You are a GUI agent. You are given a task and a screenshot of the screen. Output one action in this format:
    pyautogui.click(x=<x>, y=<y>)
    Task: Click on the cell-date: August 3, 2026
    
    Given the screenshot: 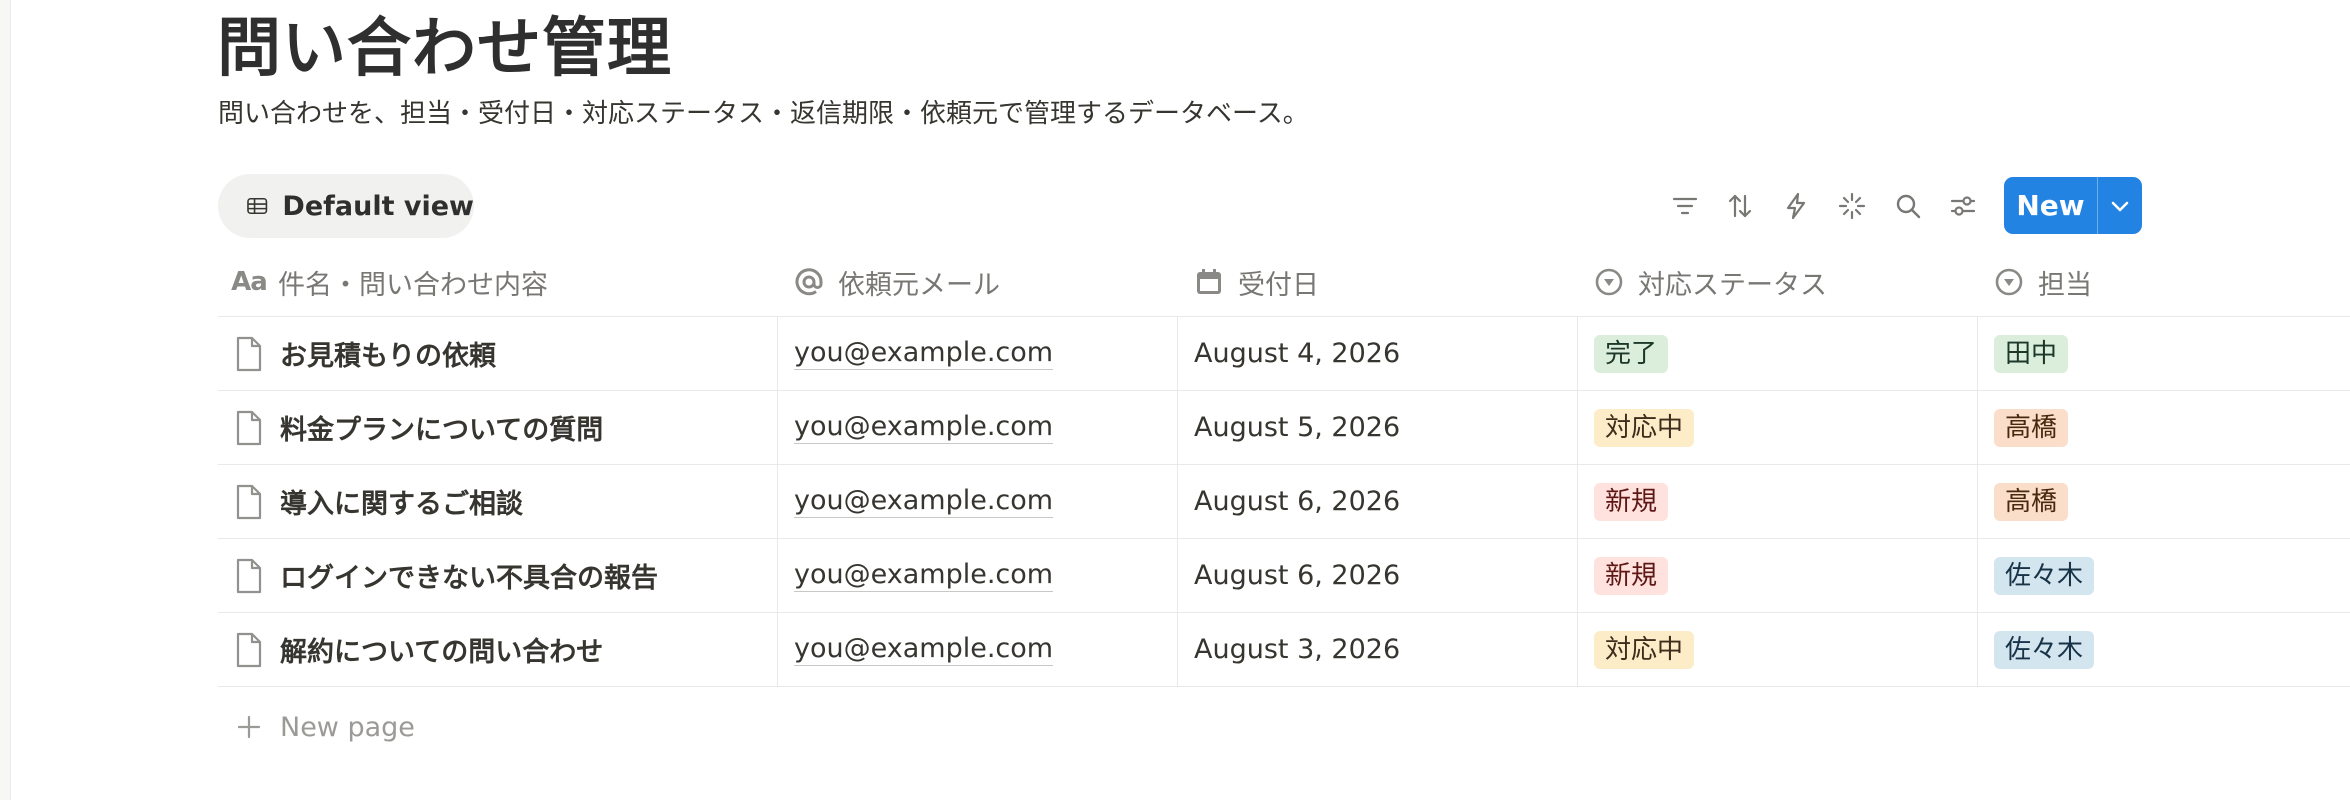 What is the action you would take?
    pyautogui.click(x=1377, y=649)
    